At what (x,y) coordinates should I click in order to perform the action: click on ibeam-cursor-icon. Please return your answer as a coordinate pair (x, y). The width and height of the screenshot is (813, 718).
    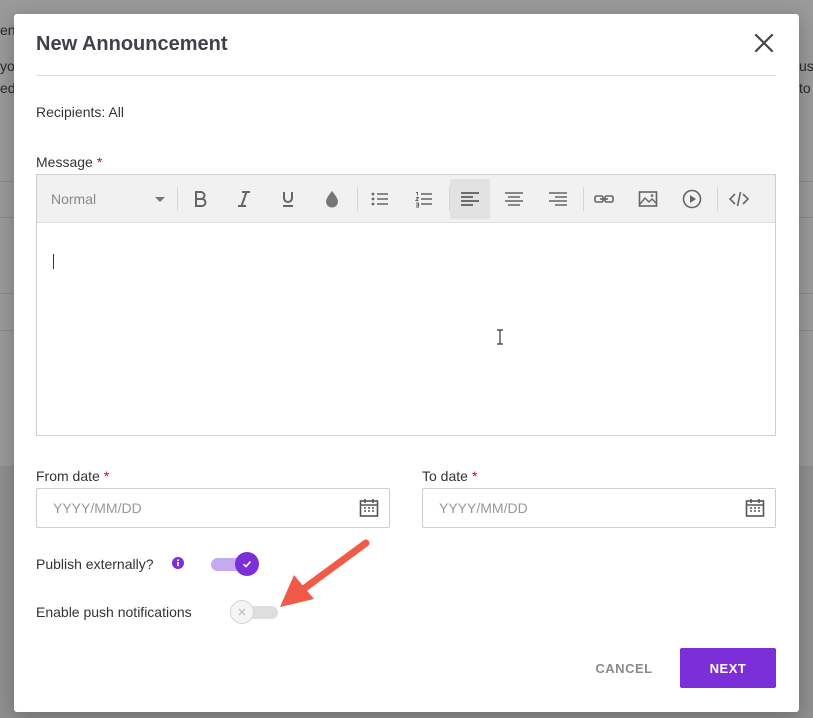
    Looking at the image, I should click on (500, 339).